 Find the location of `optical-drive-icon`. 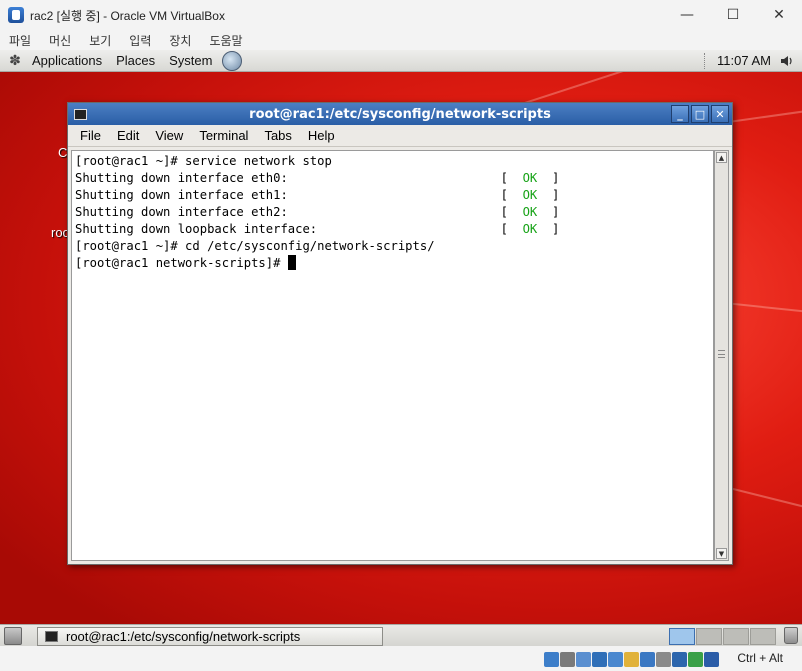

optical-drive-icon is located at coordinates (567, 659).